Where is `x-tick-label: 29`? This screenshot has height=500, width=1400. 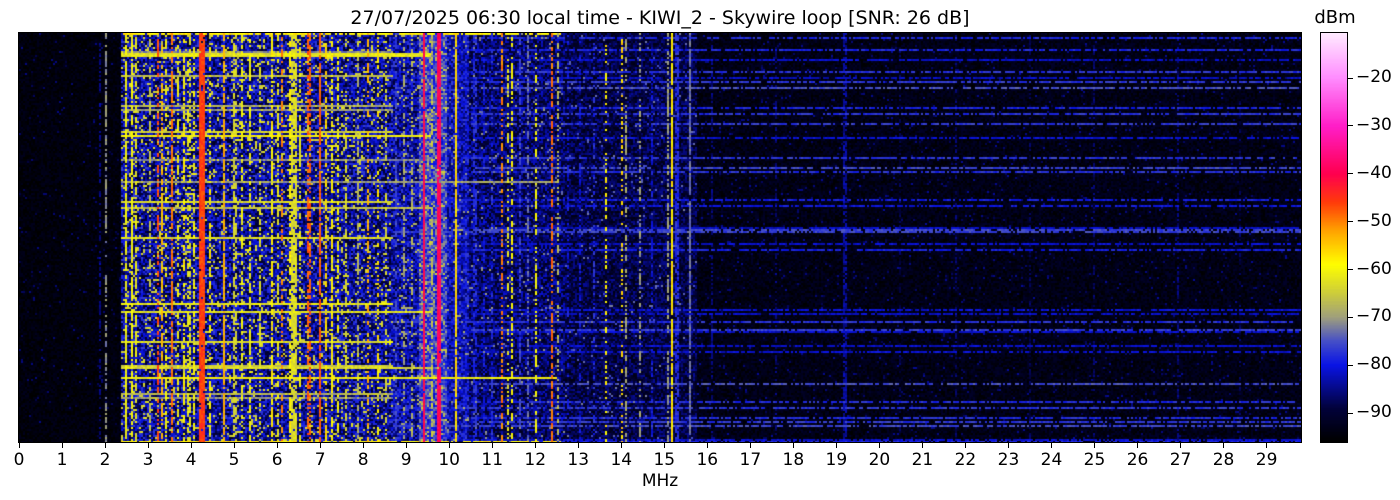 x-tick-label: 29 is located at coordinates (1266, 460).